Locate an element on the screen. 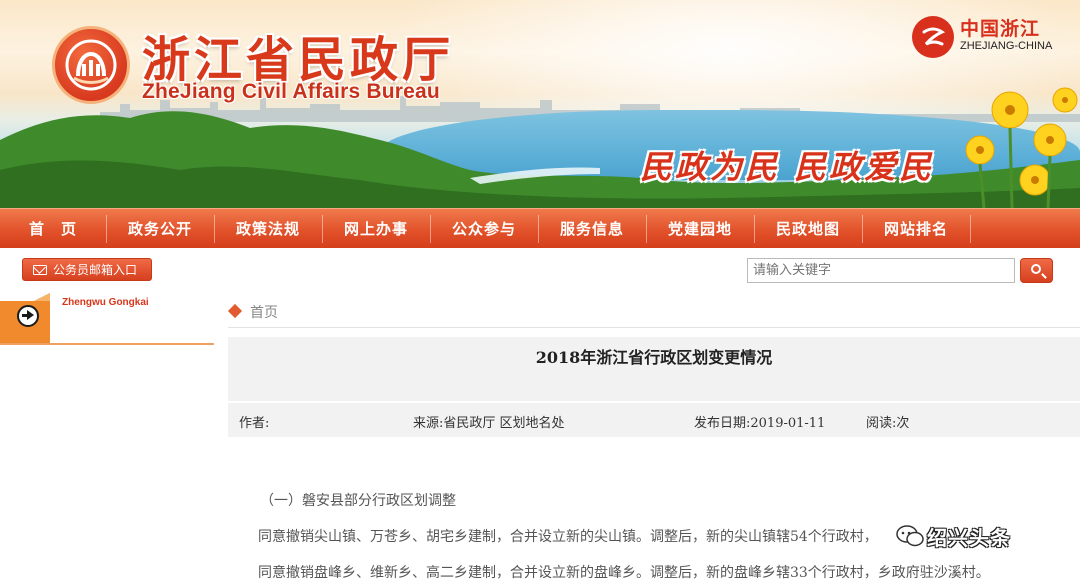  staff-mailbox-button: 公务员邮箱入口 is located at coordinates (87, 269).